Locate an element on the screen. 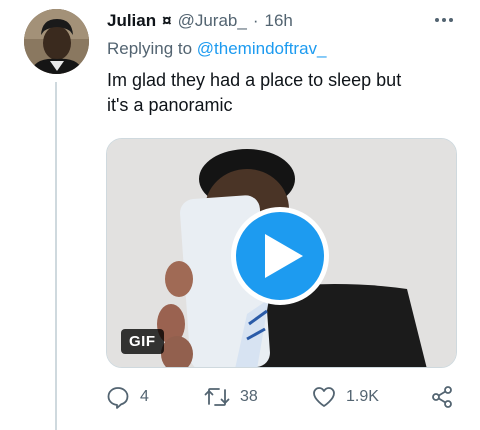 The width and height of the screenshot is (480, 430). reply-icon is located at coordinates (118, 398).